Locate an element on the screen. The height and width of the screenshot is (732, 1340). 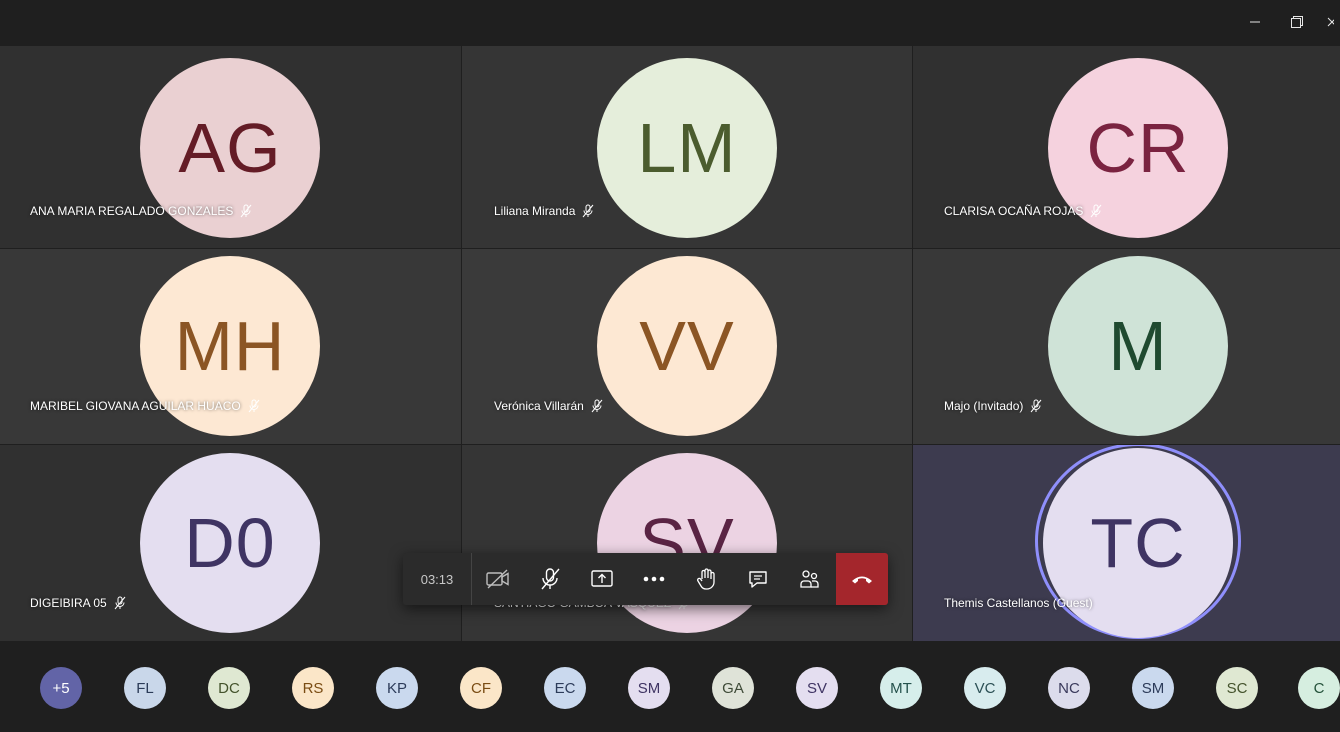
title-bar is located at coordinates (670, 23).